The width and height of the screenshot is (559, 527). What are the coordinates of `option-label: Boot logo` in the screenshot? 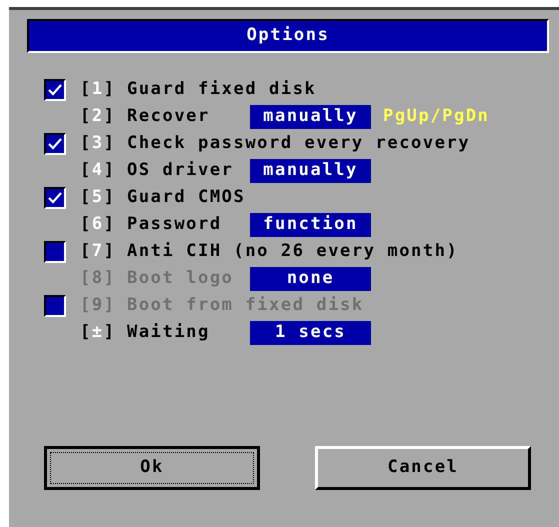 It's located at (181, 278).